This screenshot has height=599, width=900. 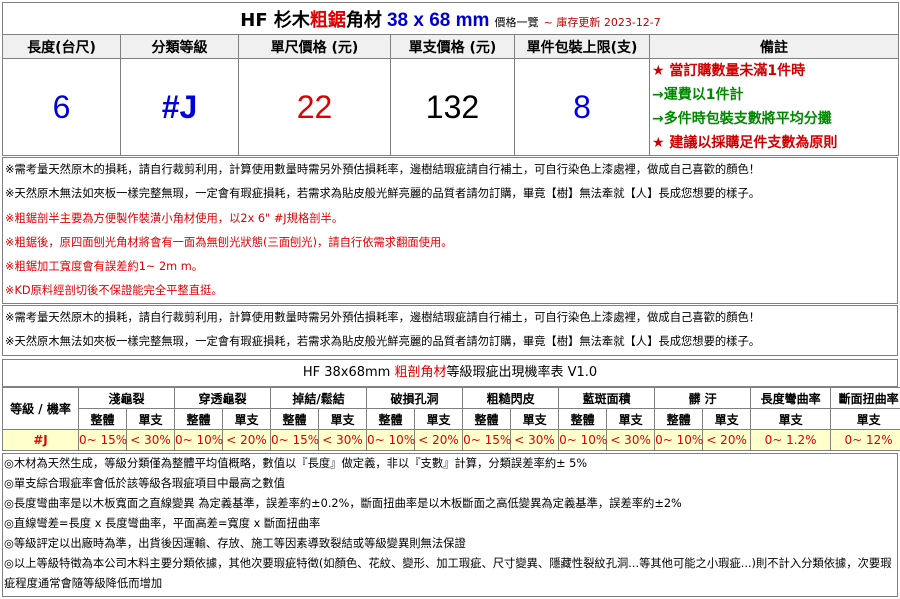 I want to click on header-price-per-foot: 單尺價格 (元), so click(x=314, y=46).